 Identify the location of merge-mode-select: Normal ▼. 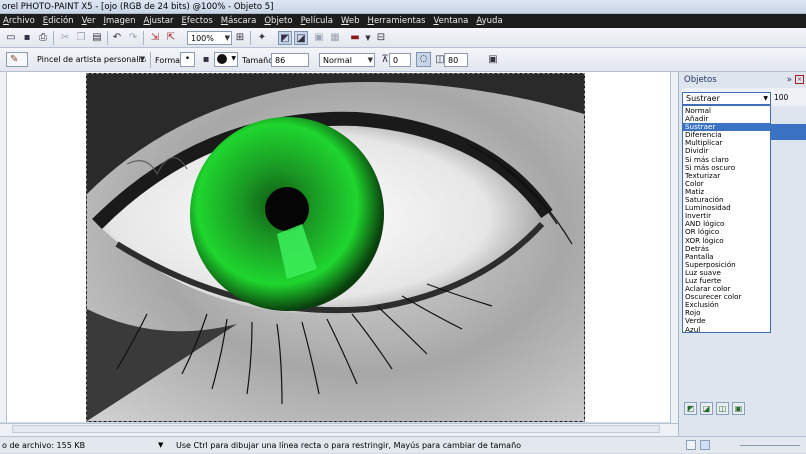
(347, 60).